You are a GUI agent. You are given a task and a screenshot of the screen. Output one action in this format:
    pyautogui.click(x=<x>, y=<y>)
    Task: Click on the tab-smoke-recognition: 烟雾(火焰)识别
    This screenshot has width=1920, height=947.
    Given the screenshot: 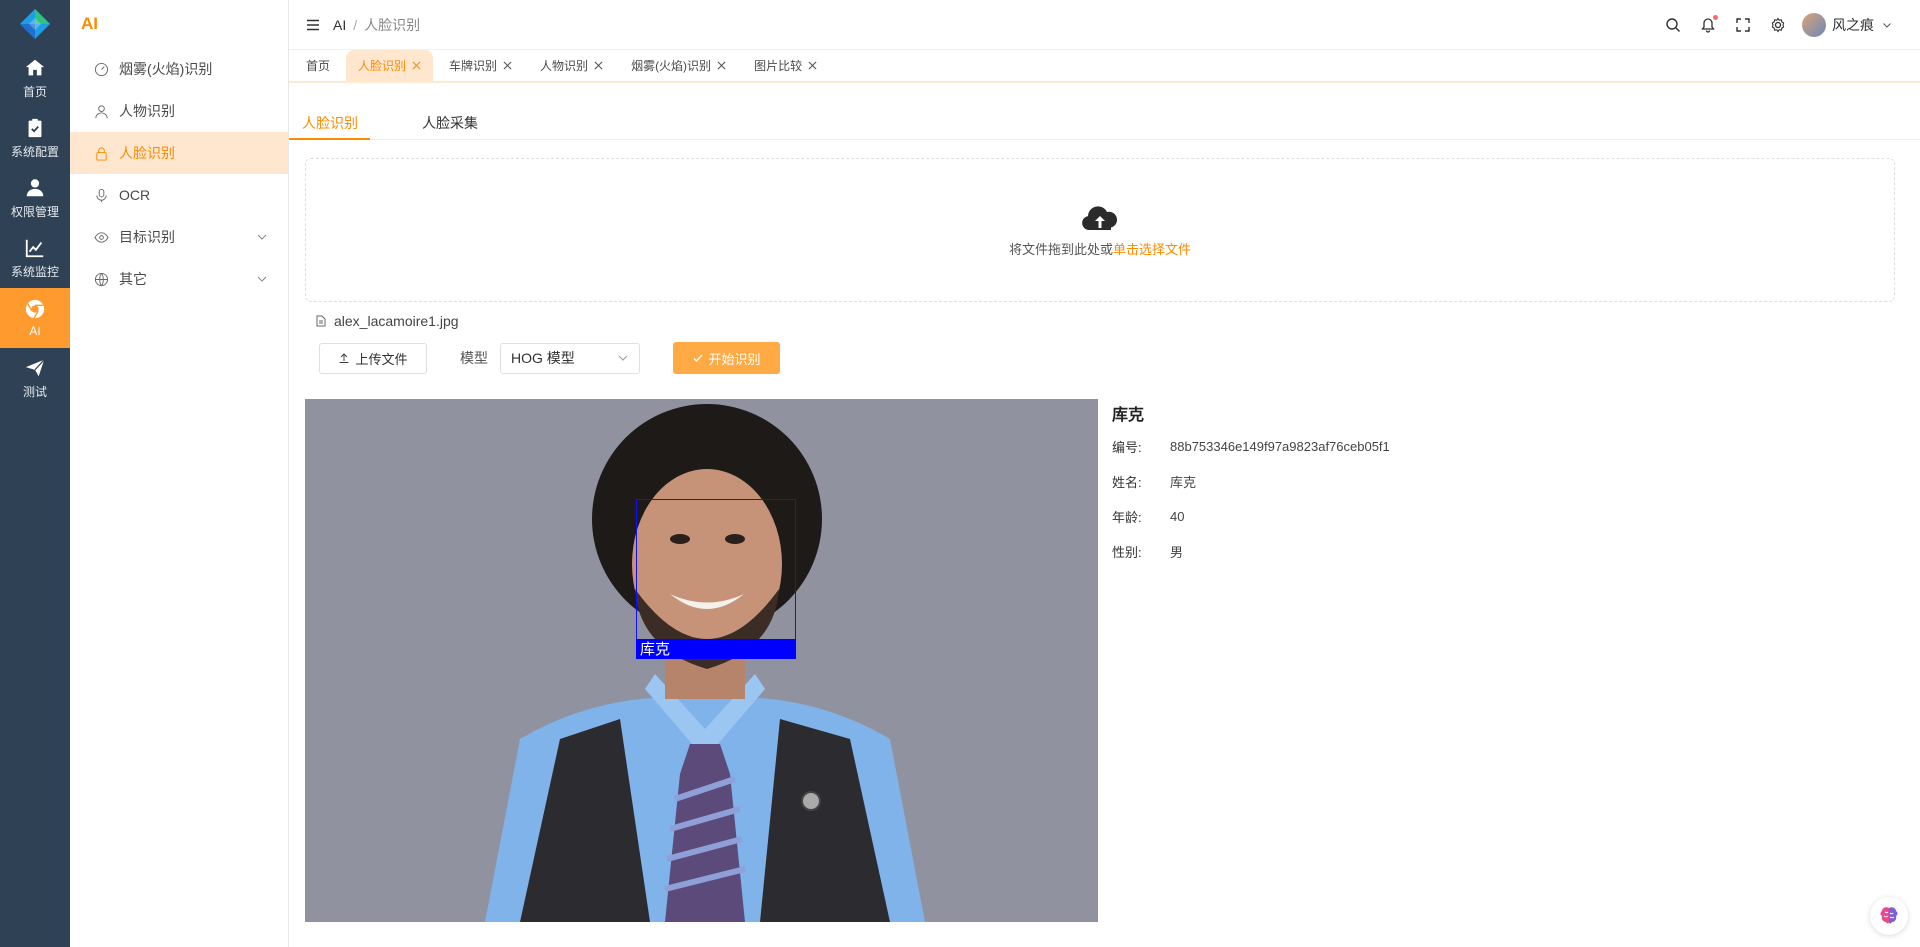 What is the action you would take?
    pyautogui.click(x=678, y=65)
    